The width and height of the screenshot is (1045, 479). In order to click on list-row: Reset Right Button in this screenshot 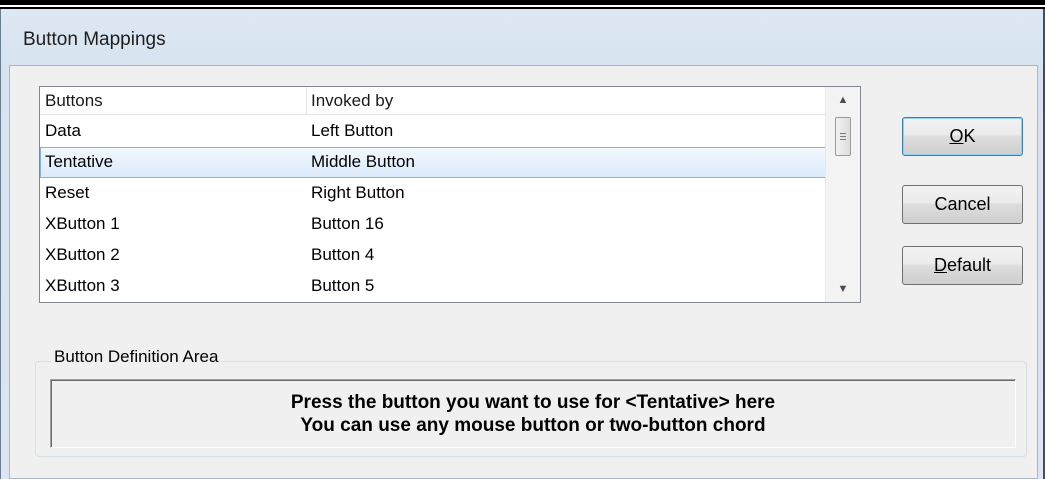, I will do `click(433, 193)`.